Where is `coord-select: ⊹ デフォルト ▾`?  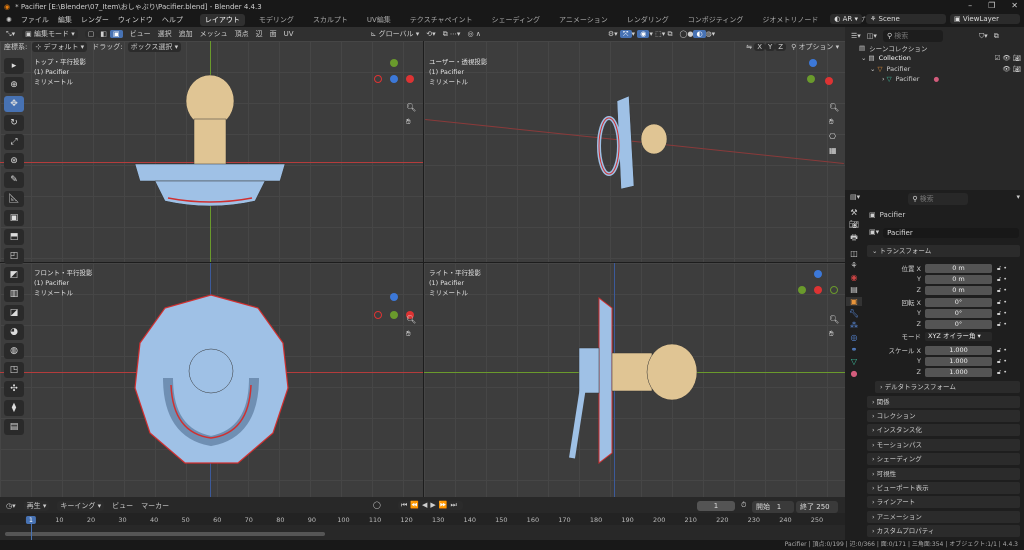 coord-select: ⊹ デフォルト ▾ is located at coordinates (60, 47).